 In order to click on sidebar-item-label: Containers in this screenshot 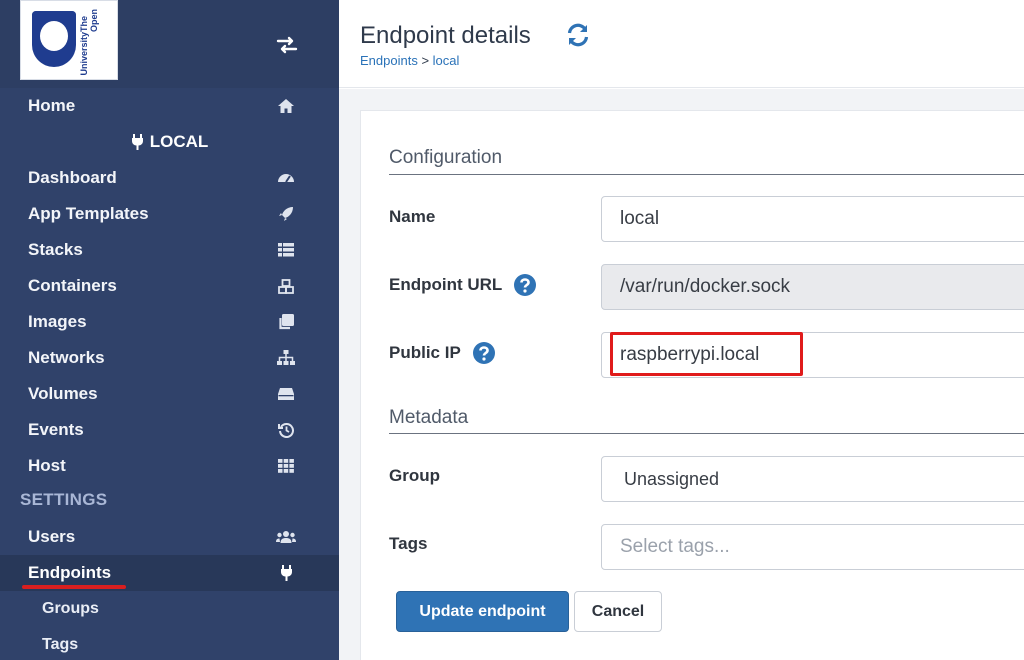, I will do `click(72, 285)`.